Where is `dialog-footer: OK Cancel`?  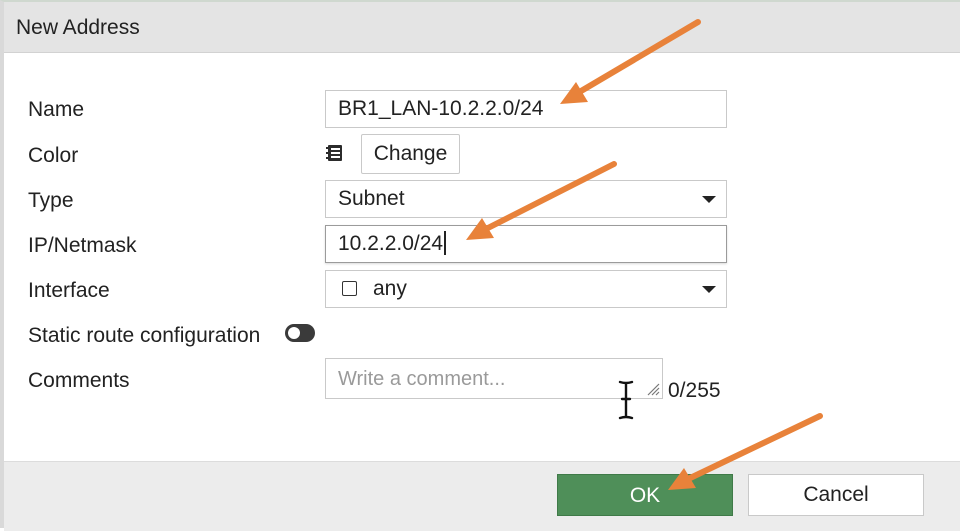
dialog-footer: OK Cancel is located at coordinates (482, 496).